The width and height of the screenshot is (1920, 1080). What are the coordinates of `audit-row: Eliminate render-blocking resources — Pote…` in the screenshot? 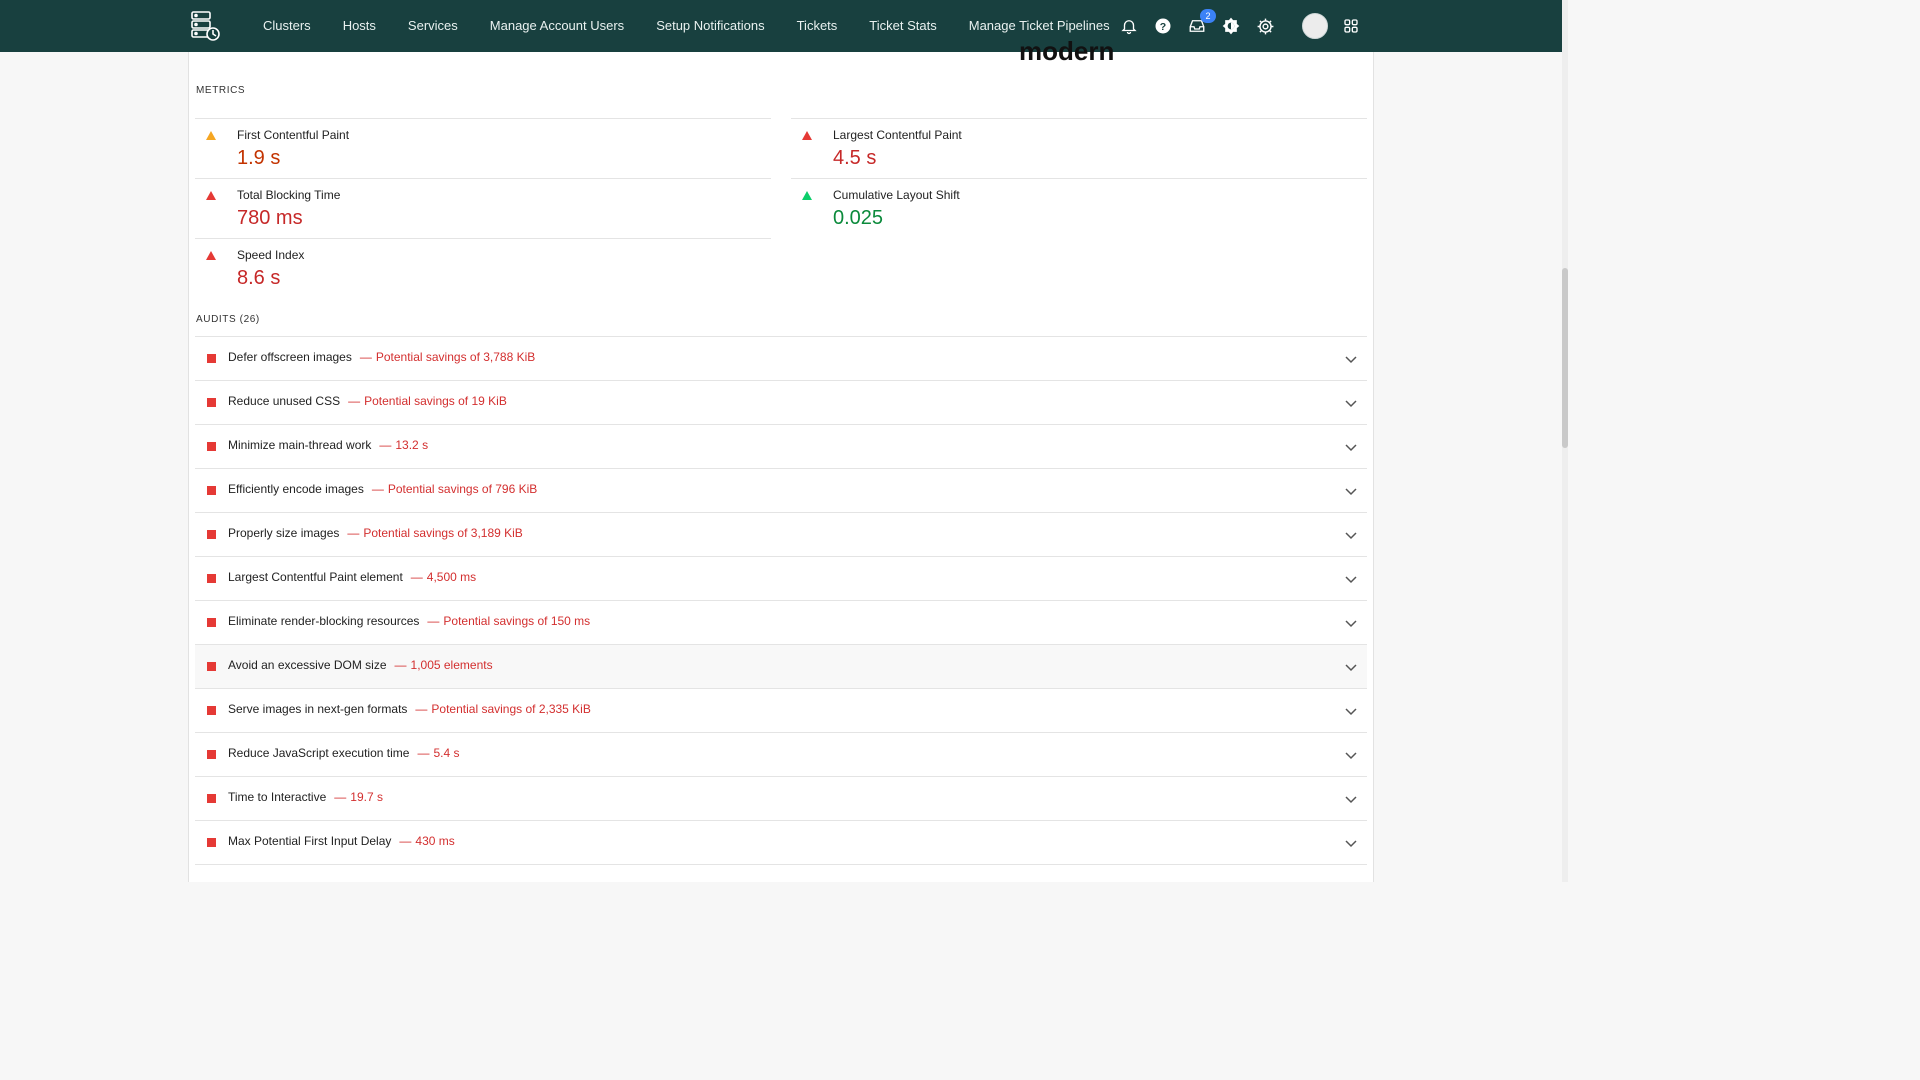 It's located at (781, 622).